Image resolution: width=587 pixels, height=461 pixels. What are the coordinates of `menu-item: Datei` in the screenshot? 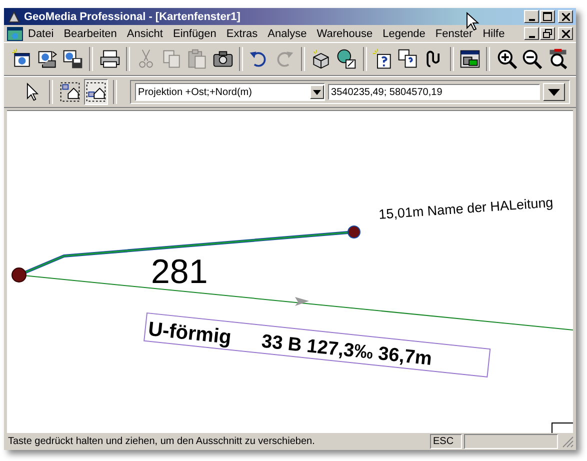 It's located at (41, 34).